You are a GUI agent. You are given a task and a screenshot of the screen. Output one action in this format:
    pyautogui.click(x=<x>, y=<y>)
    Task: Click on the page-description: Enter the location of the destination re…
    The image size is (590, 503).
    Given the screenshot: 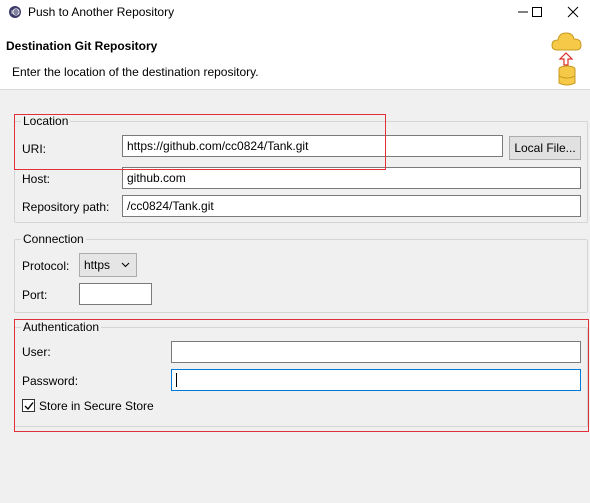 What is the action you would take?
    pyautogui.click(x=135, y=72)
    